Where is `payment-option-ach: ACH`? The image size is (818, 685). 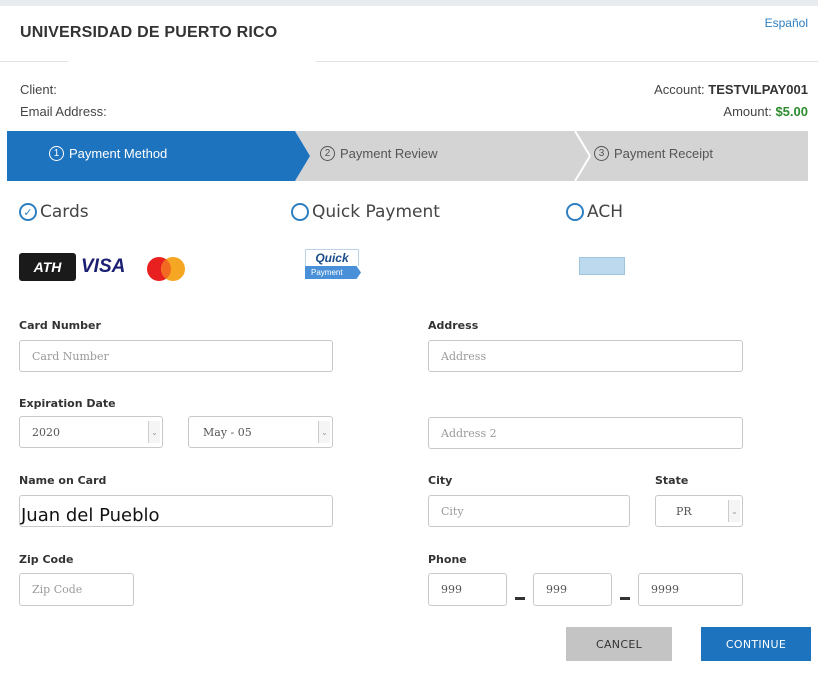 payment-option-ach: ACH is located at coordinates (594, 212).